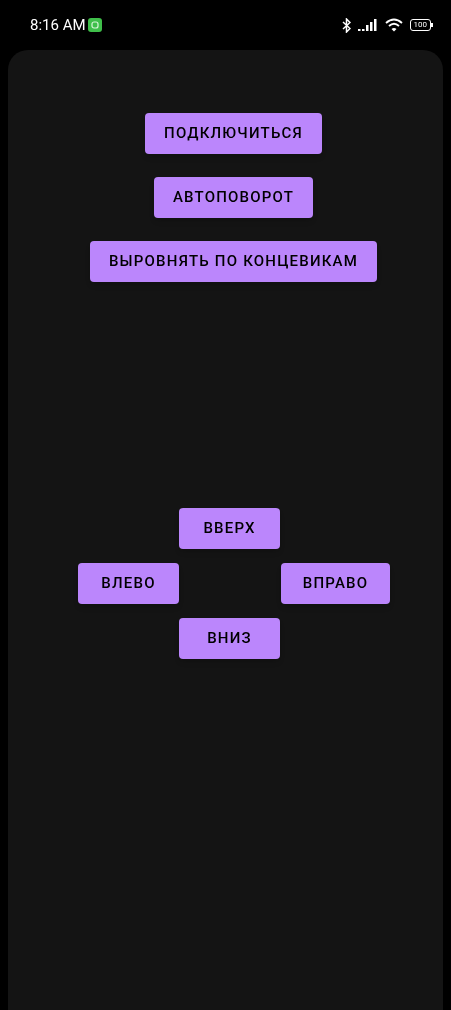 This screenshot has width=451, height=1010. Describe the element at coordinates (229, 528) in the screenshot. I see `up-button: ВВЕРХ` at that location.